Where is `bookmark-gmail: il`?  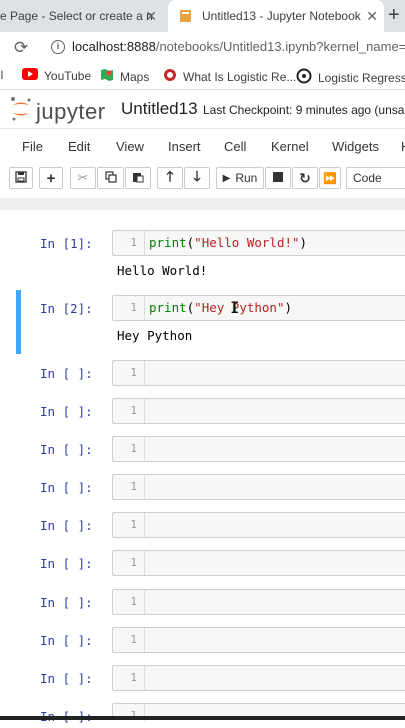
bookmark-gmail: il is located at coordinates (1, 75).